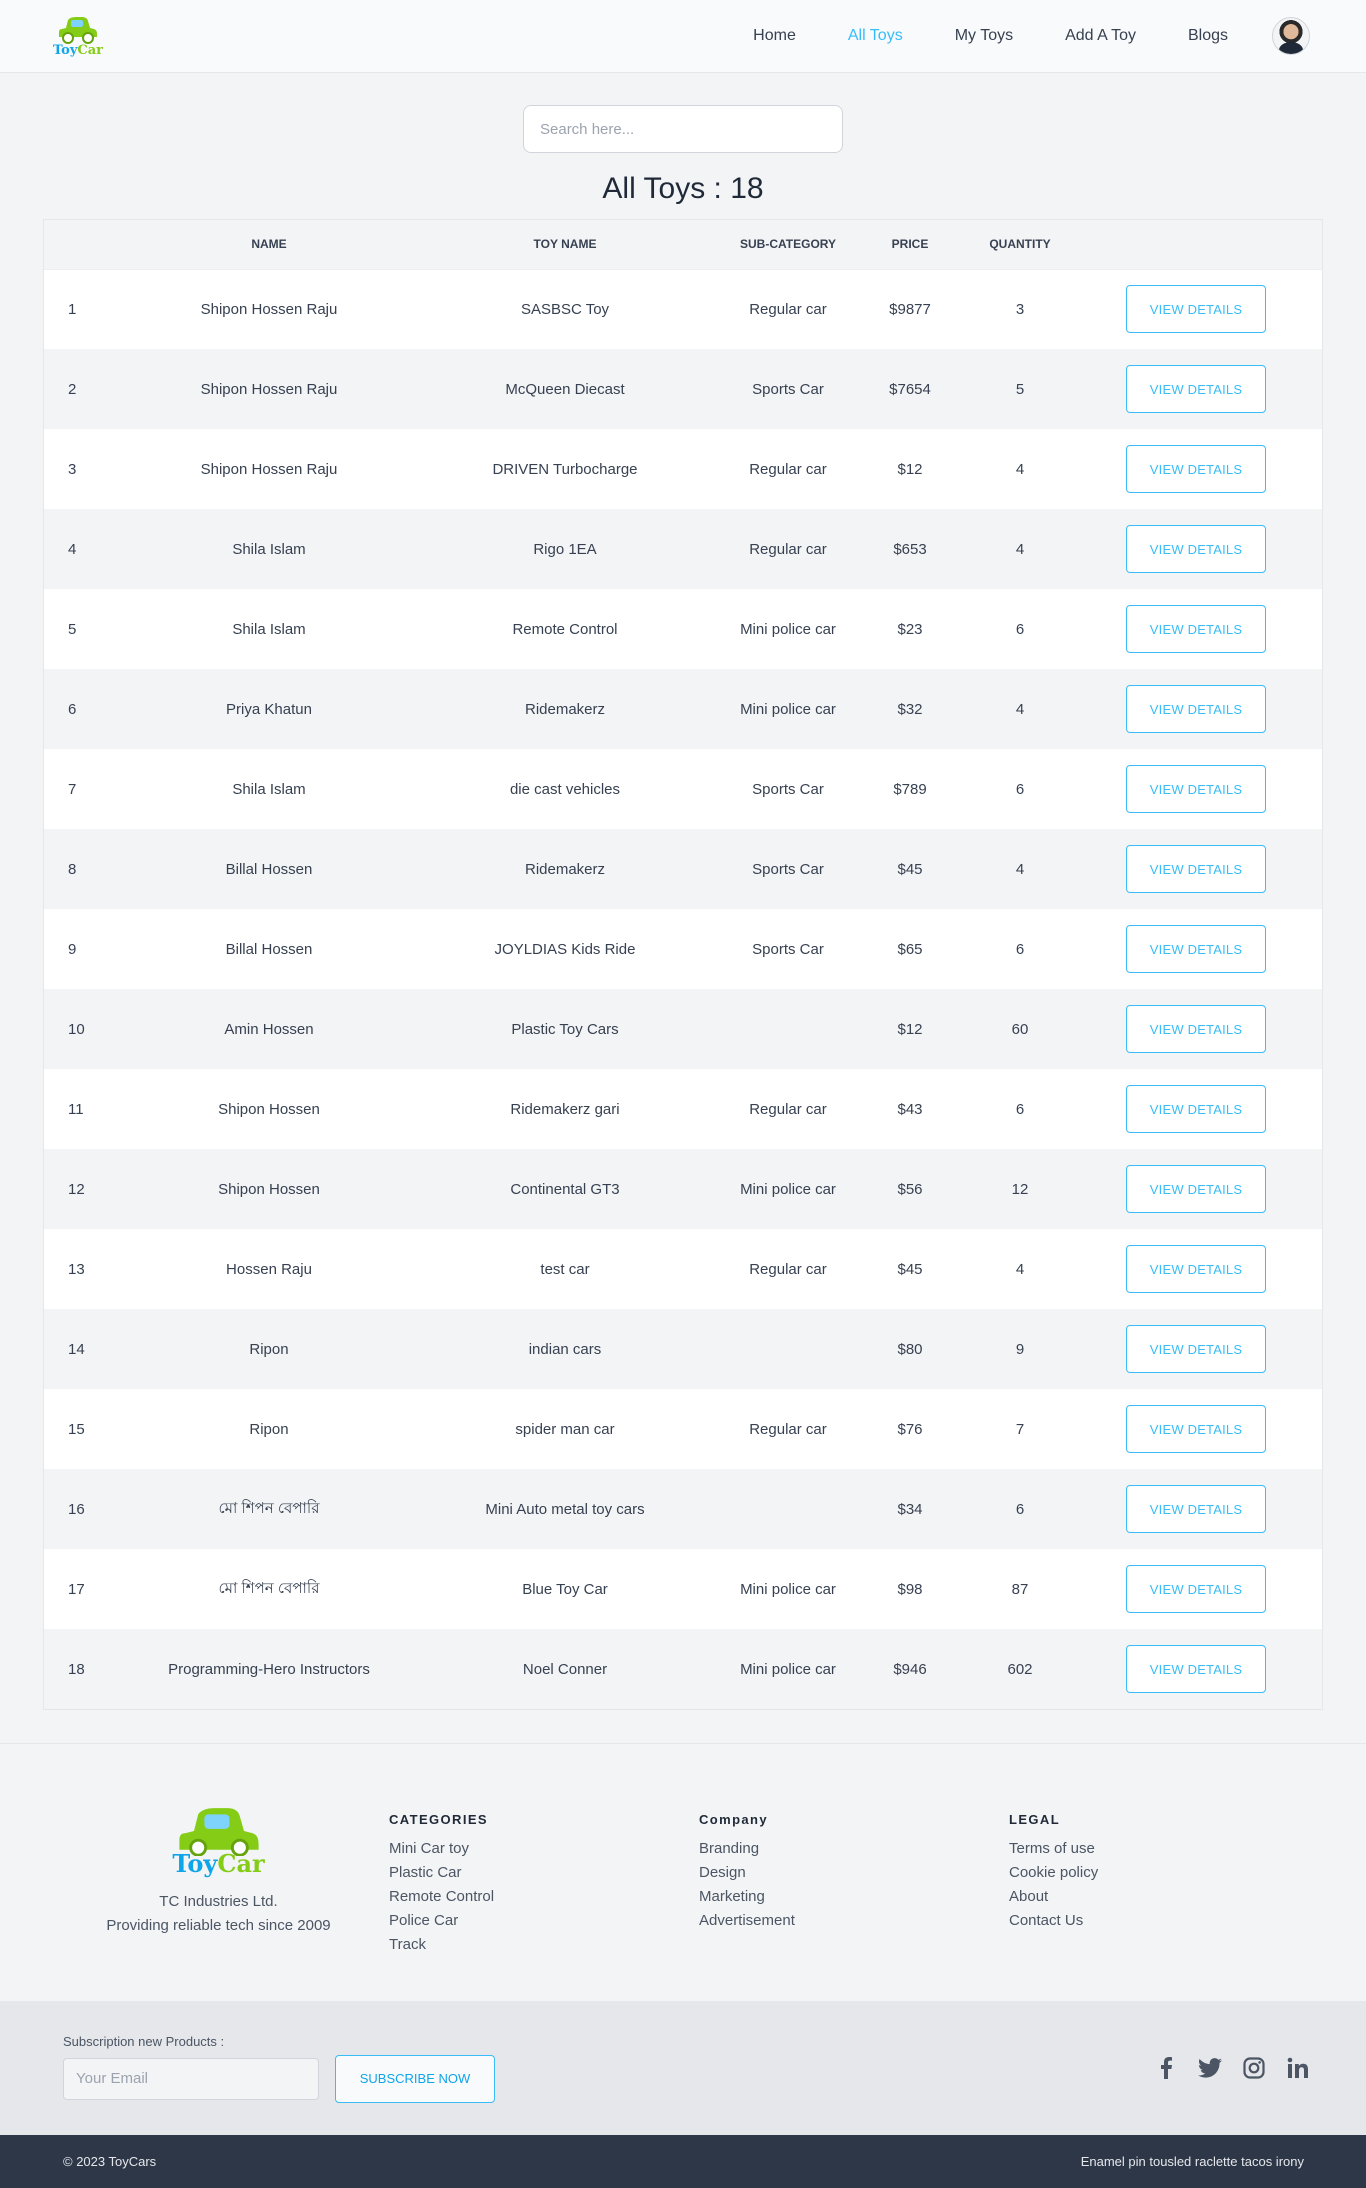 The image size is (1366, 2188). What do you see at coordinates (72, 789) in the screenshot?
I see `row-index: 7` at bounding box center [72, 789].